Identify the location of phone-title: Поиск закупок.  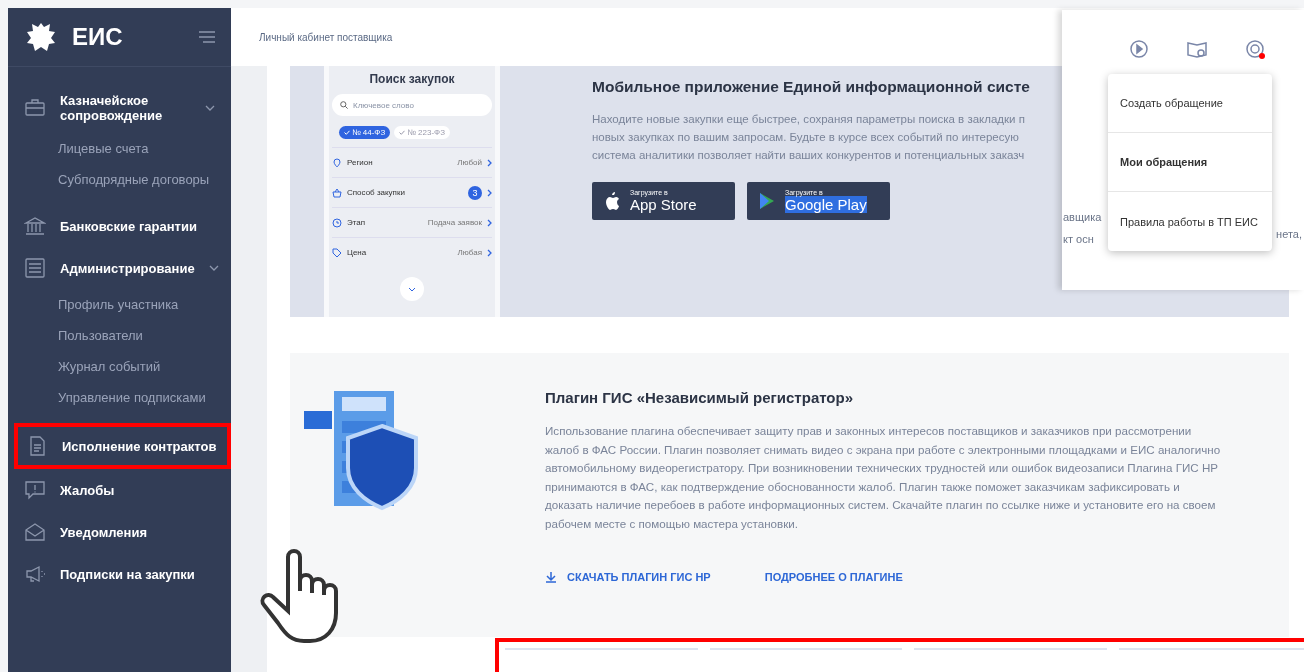
(412, 79).